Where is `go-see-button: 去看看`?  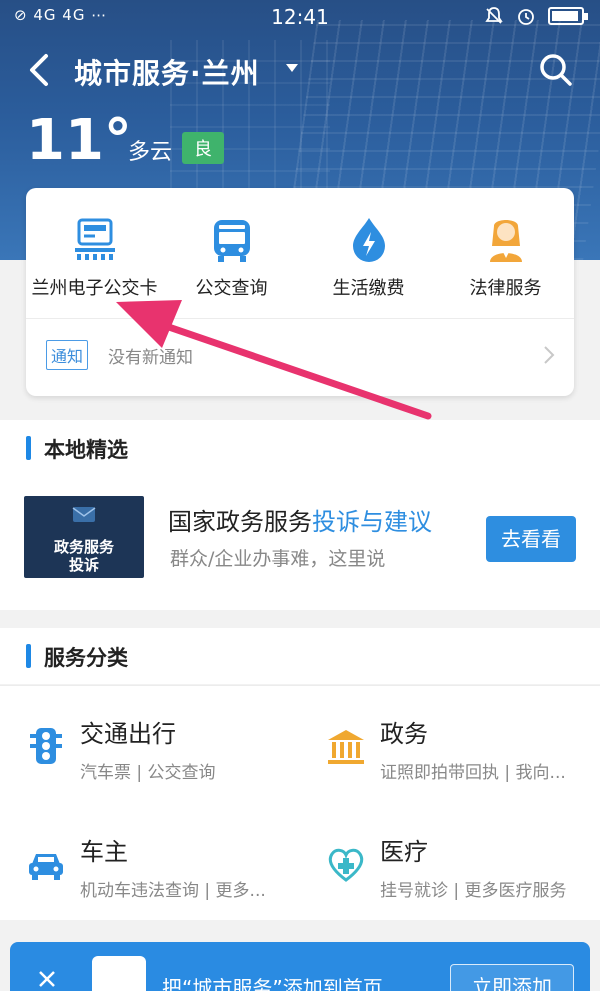 go-see-button: 去看看 is located at coordinates (531, 539).